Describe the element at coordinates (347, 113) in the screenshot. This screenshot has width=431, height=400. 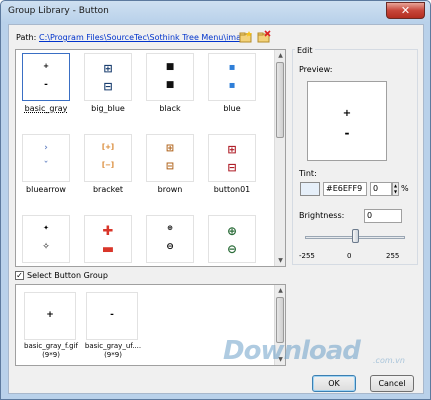
I see `preview-plus: +` at that location.